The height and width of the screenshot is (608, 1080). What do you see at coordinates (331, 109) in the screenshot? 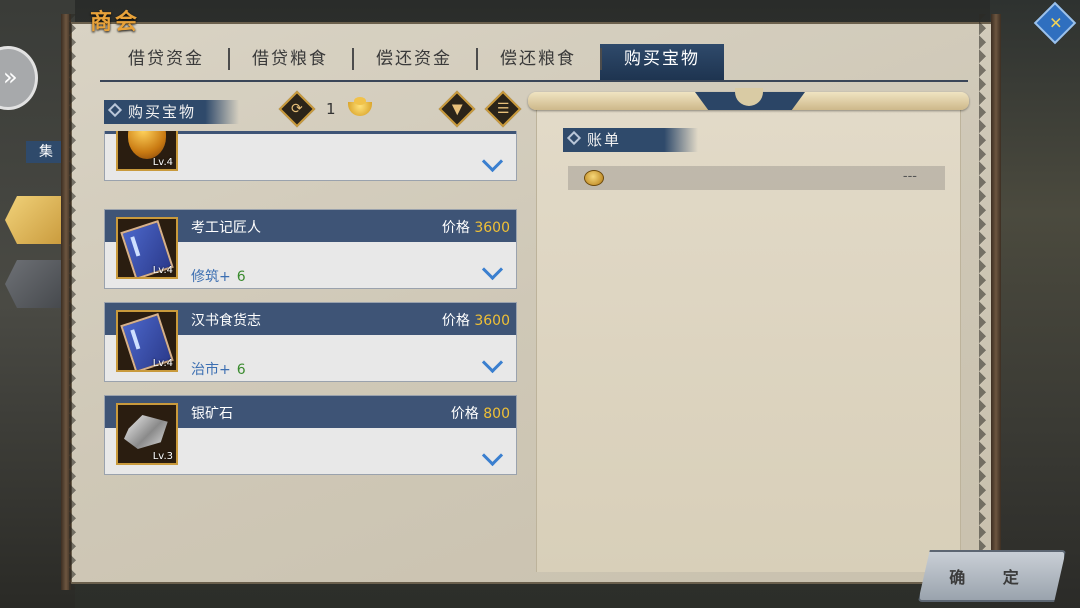
I see `refresh-count: 1` at bounding box center [331, 109].